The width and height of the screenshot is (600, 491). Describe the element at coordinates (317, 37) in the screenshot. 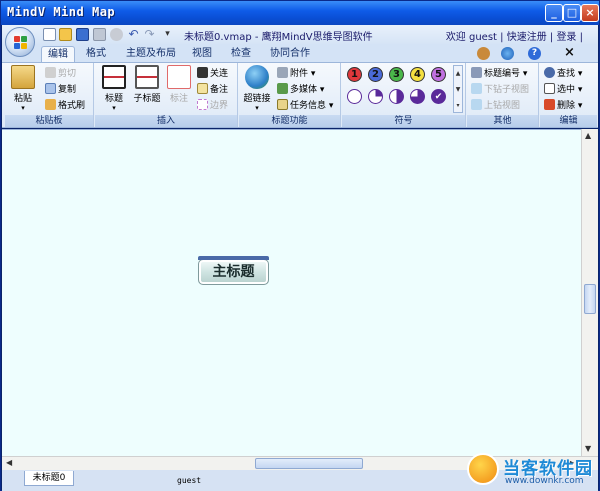

I see `app-name: 鹰翔MindV思维导图软件` at that location.